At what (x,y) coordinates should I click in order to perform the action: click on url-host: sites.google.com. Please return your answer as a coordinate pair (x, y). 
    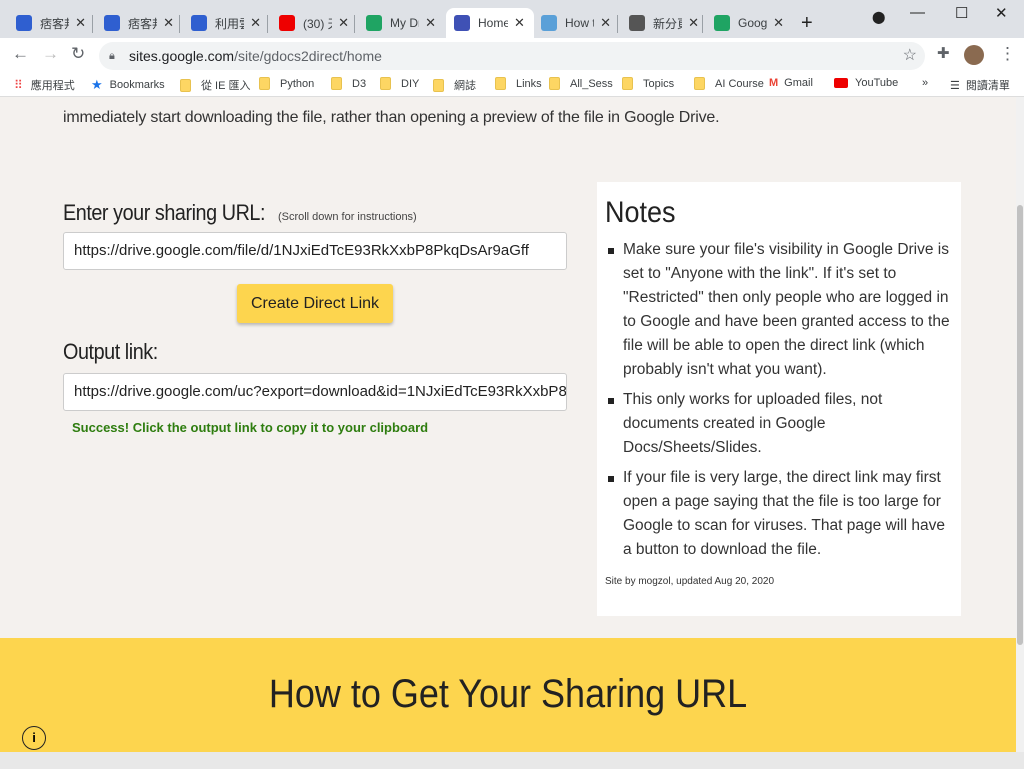
    Looking at the image, I should click on (182, 56).